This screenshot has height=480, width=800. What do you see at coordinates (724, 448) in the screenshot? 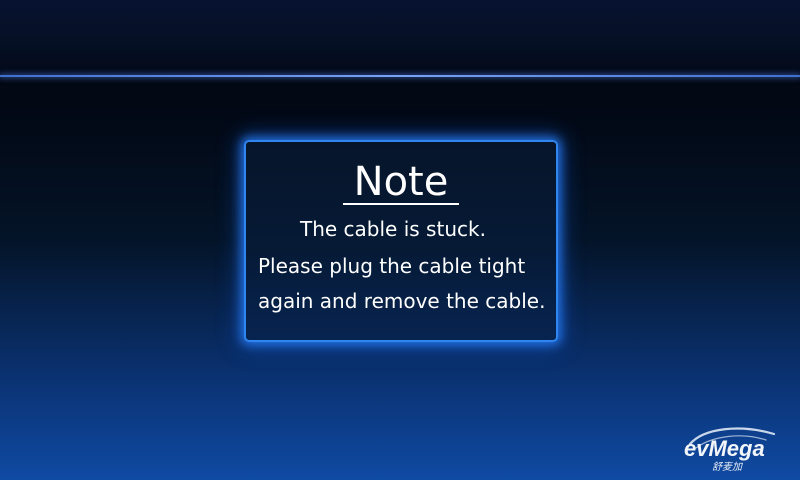
I see `svg-text: evMega` at bounding box center [724, 448].